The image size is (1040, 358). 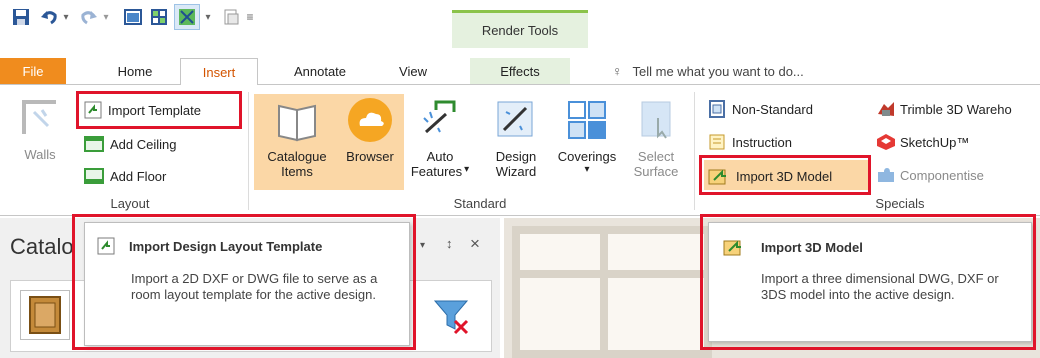 I want to click on puzzle-icon, so click(x=886, y=175).